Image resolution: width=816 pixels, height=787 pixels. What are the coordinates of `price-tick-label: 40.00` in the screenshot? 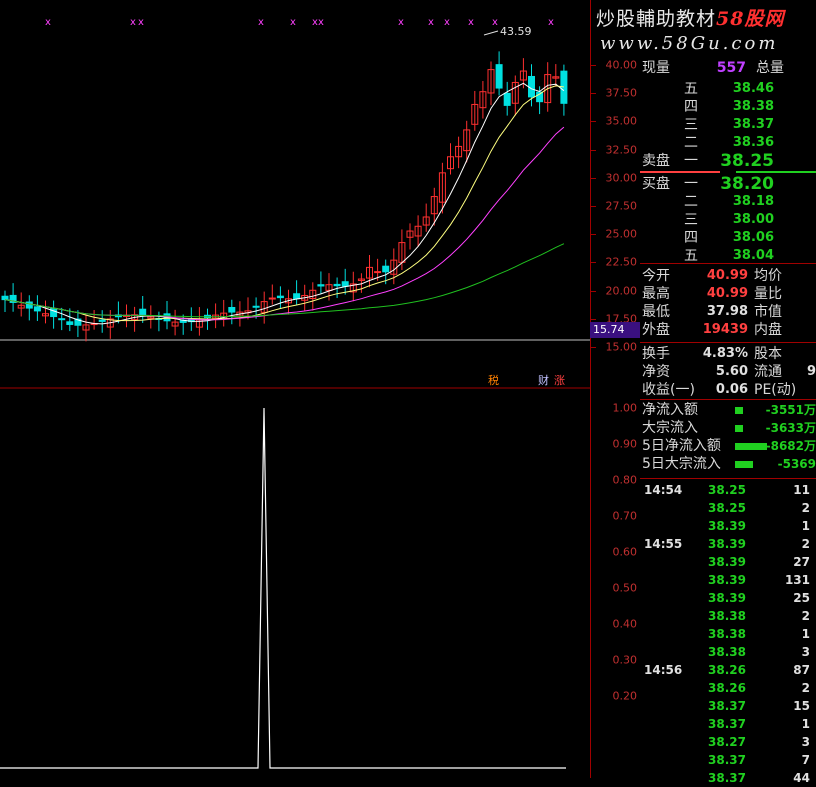 It's located at (621, 65).